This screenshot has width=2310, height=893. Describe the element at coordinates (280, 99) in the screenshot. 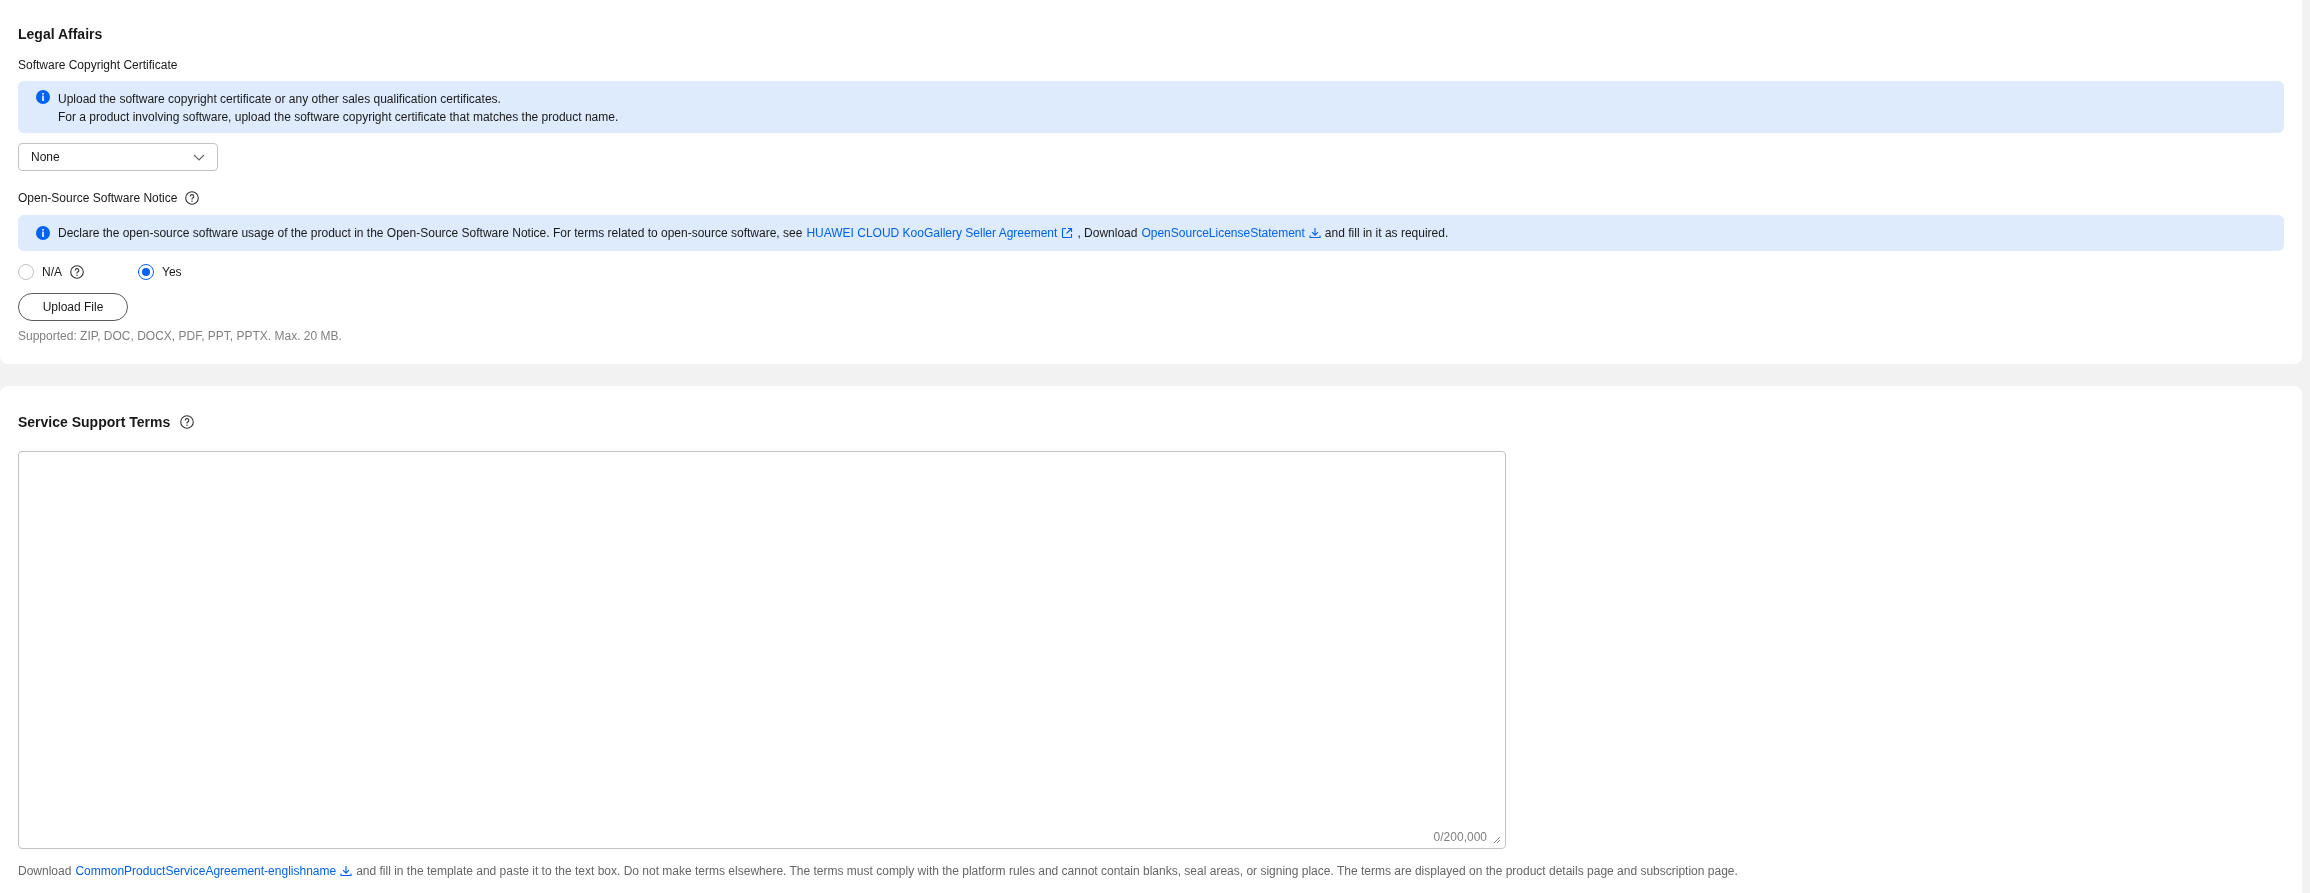

I see `info-text: Upload the software copyright certificate or any other sales qualification certificates.` at that location.